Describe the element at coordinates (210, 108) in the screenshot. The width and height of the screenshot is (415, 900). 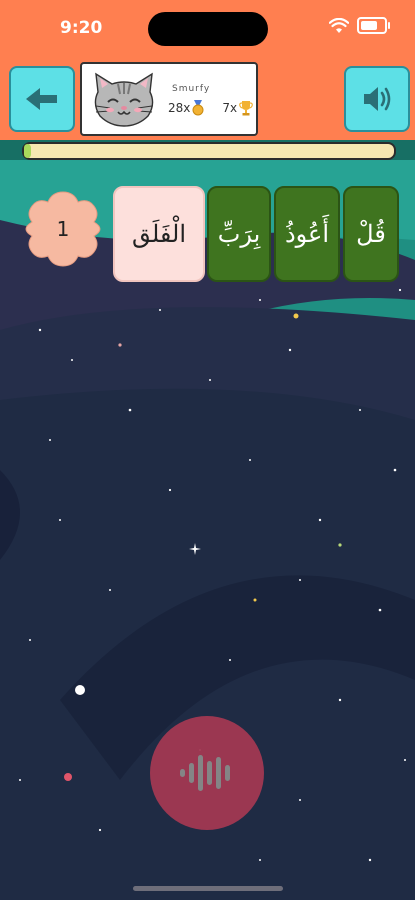
I see `profile-stats: 28x 7x` at that location.